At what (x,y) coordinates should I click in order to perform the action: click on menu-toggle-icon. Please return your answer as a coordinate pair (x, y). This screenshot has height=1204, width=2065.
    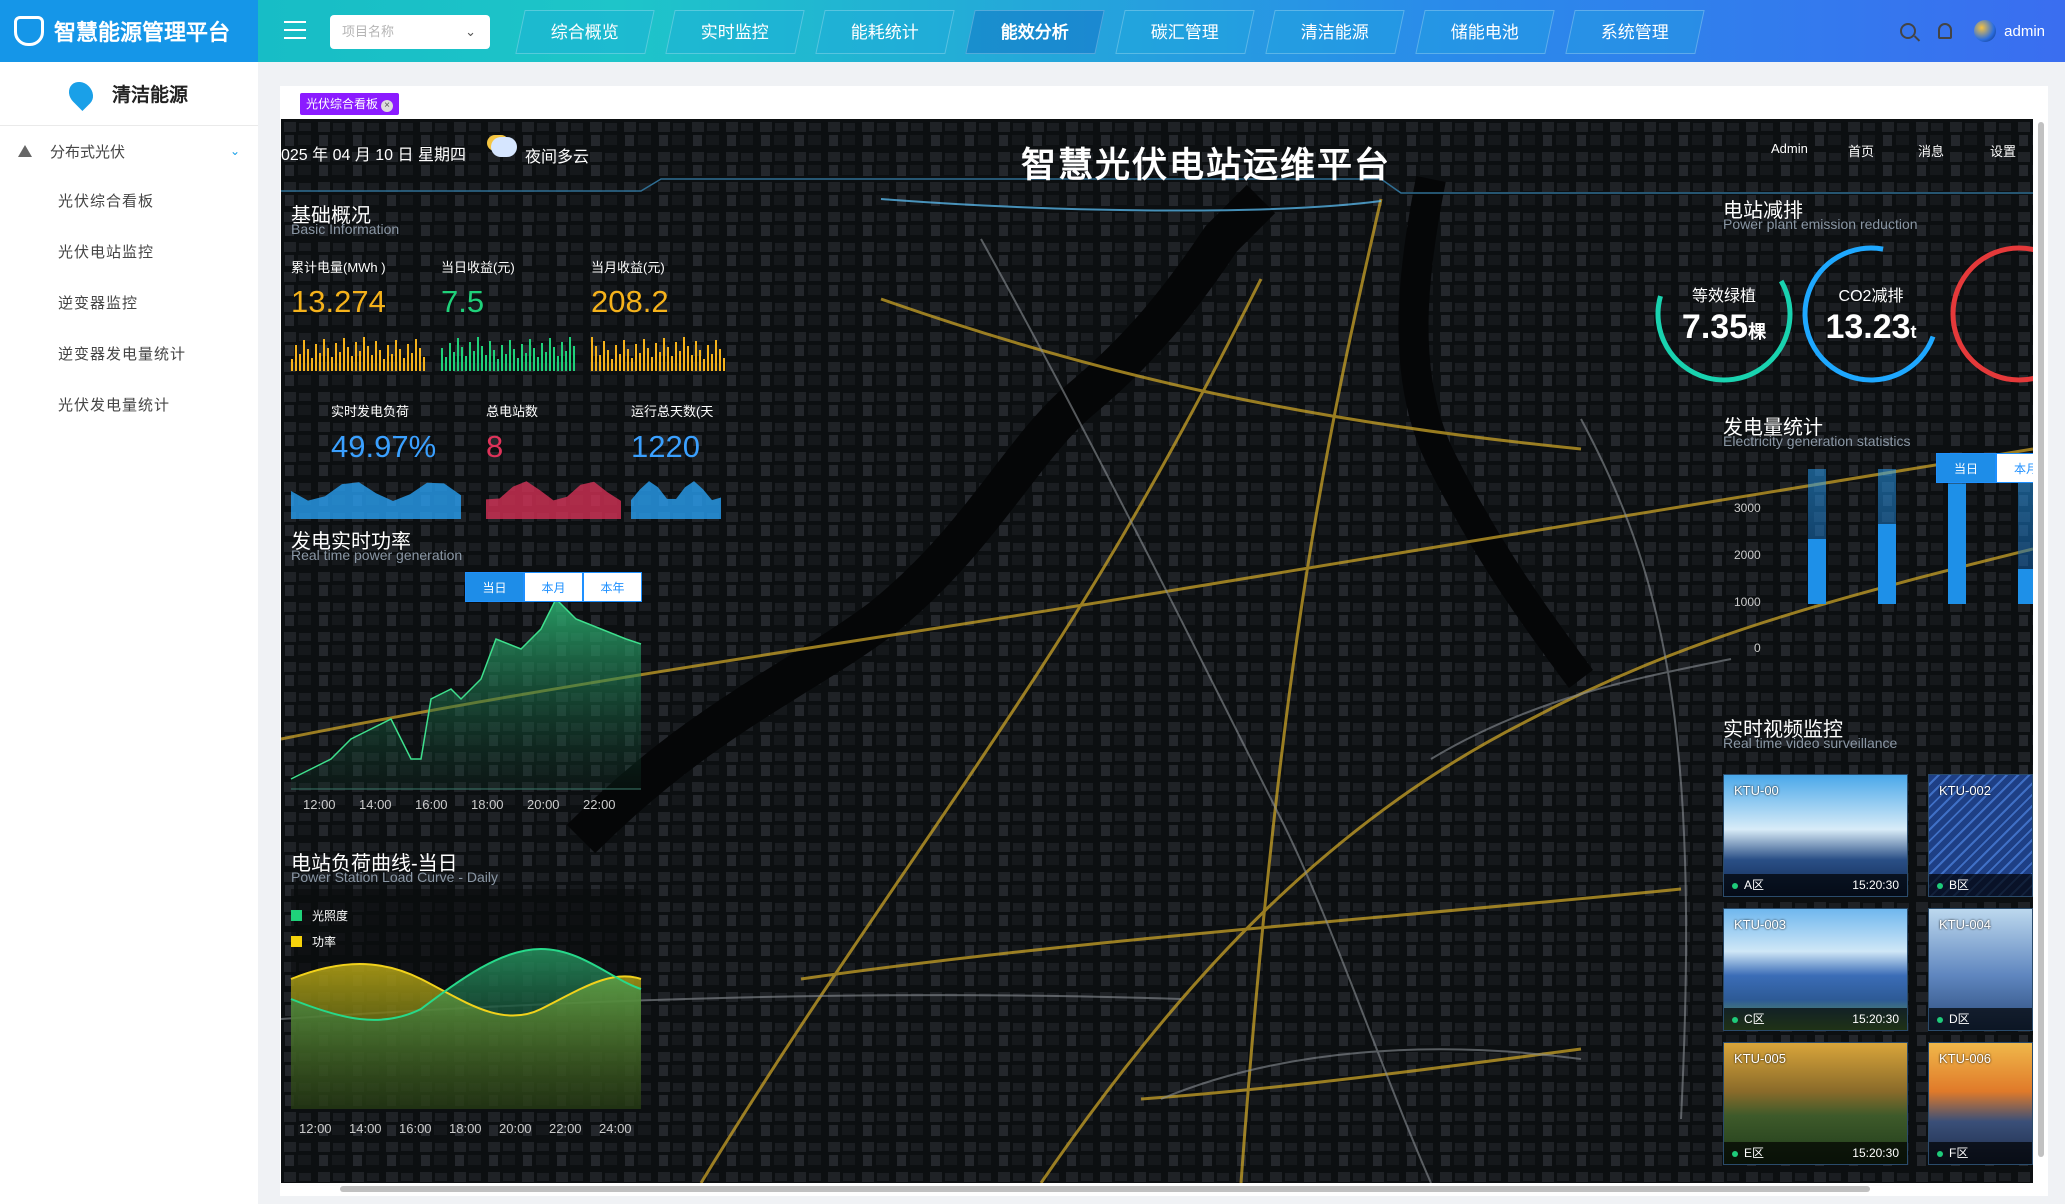
    Looking at the image, I should click on (295, 30).